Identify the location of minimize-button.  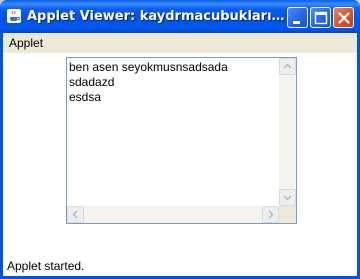
(297, 17).